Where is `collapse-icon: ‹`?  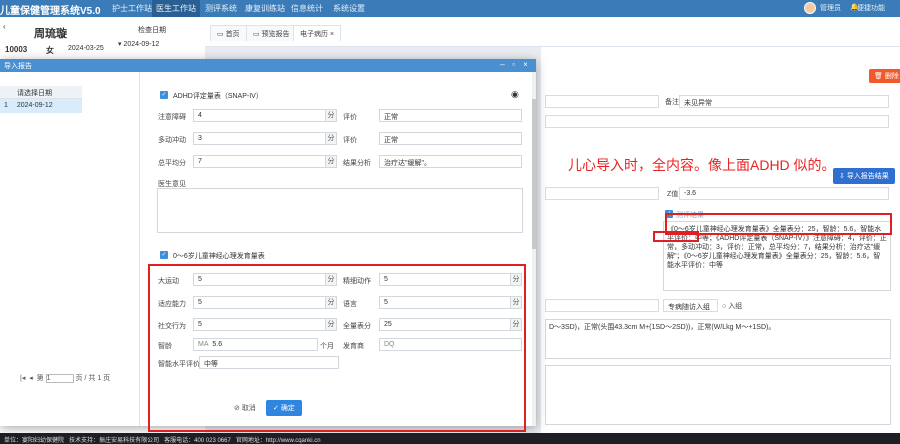 collapse-icon: ‹ is located at coordinates (4, 26).